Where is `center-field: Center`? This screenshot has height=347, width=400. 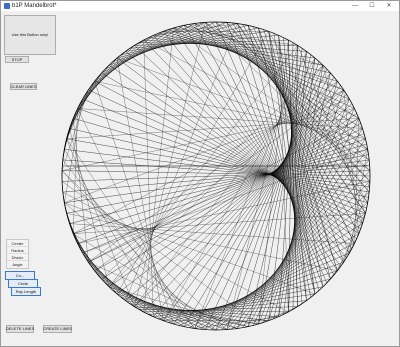
center-field: Center is located at coordinates (17, 243).